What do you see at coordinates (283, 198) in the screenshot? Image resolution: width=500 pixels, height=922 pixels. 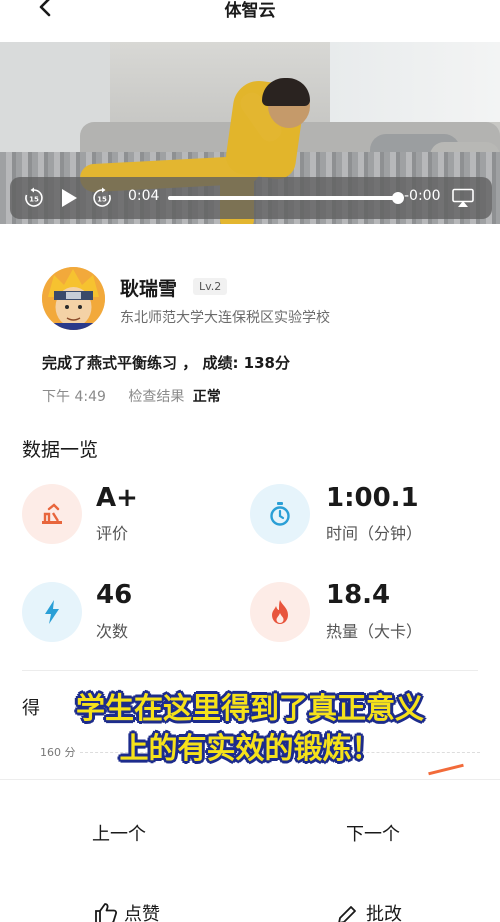 I see `video-progress-fill` at bounding box center [283, 198].